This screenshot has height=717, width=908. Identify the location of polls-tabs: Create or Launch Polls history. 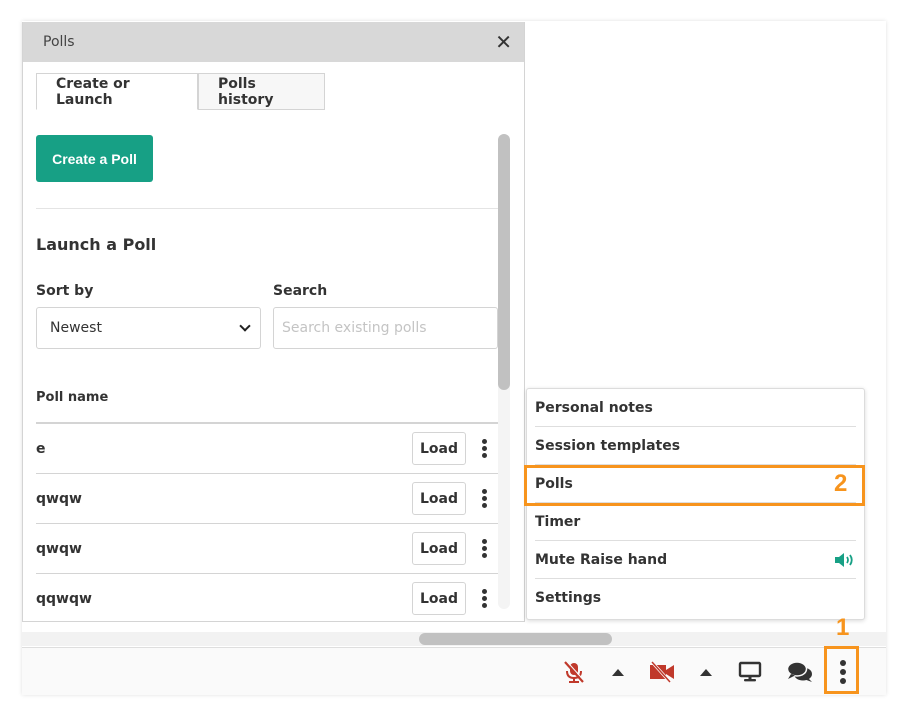
(180, 91).